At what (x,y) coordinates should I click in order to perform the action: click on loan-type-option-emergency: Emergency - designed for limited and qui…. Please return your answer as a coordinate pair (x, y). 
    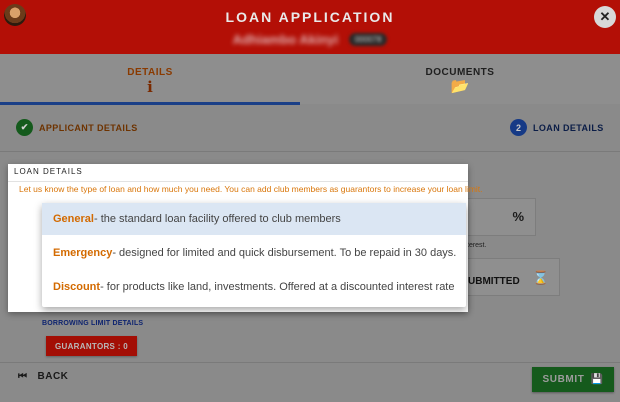
    Looking at the image, I should click on (254, 253).